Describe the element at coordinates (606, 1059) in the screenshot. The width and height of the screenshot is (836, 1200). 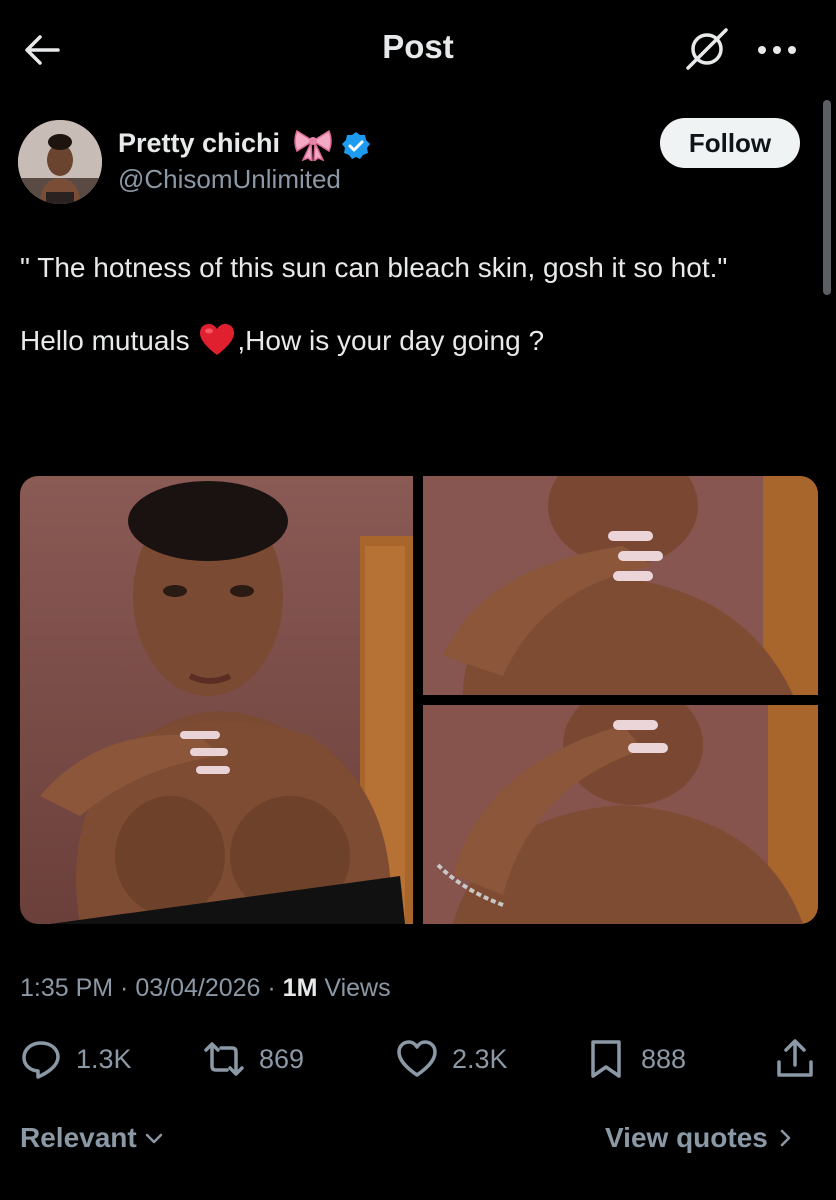
I see `bookmark-icon` at that location.